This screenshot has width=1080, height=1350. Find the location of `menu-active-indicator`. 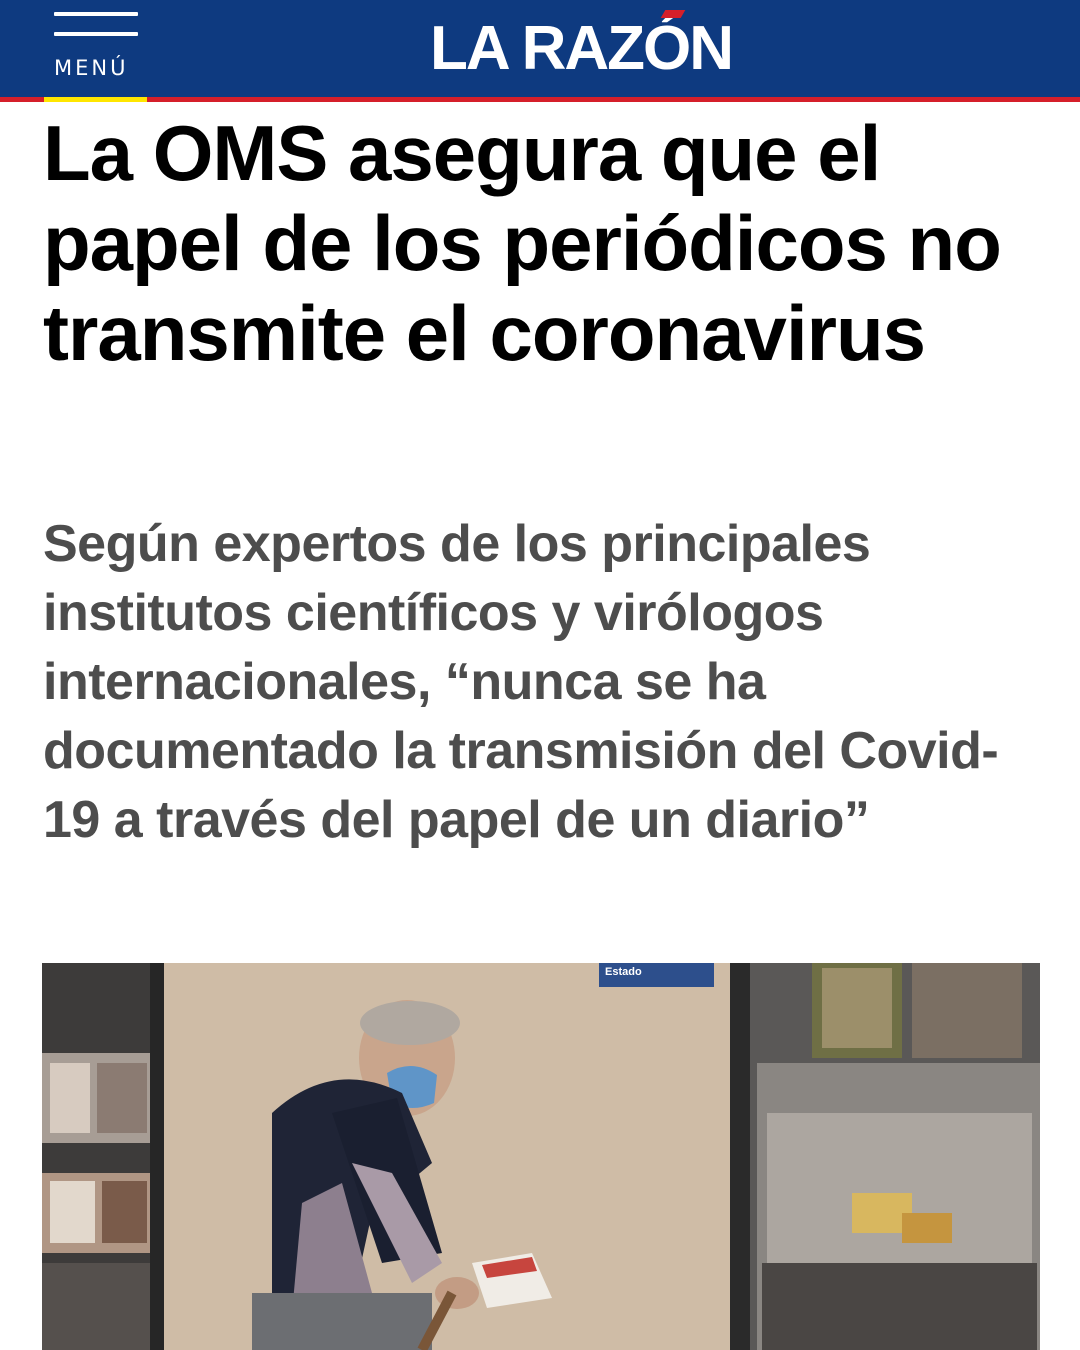

menu-active-indicator is located at coordinates (95, 99).